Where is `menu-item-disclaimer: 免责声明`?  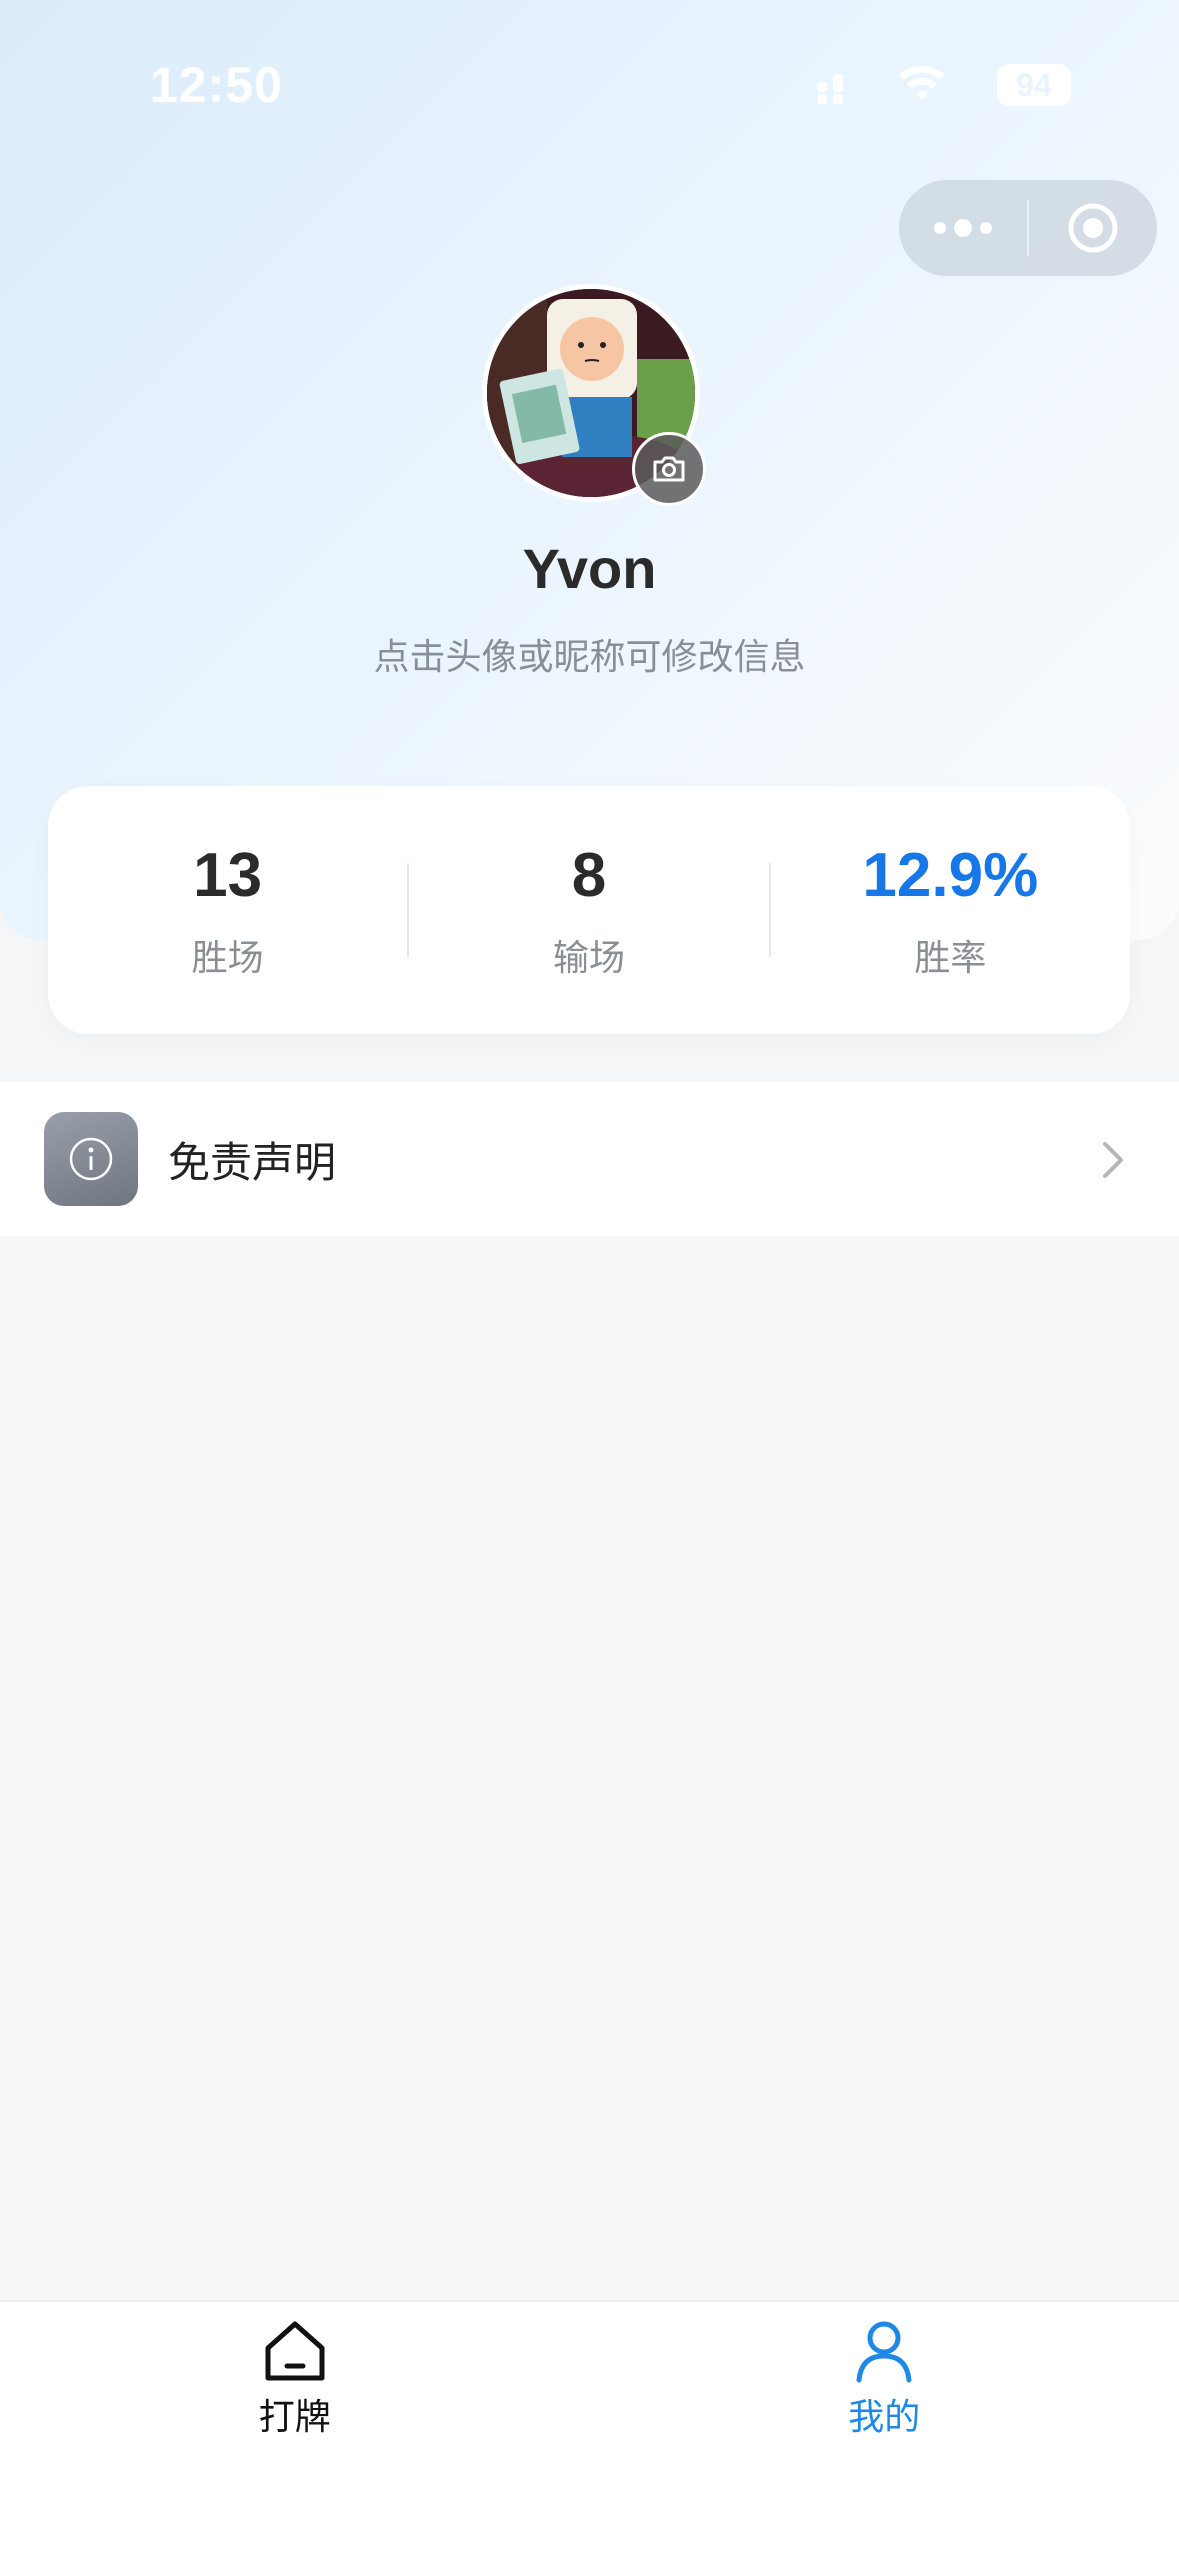
menu-item-disclaimer: 免责声明 is located at coordinates (589, 1159).